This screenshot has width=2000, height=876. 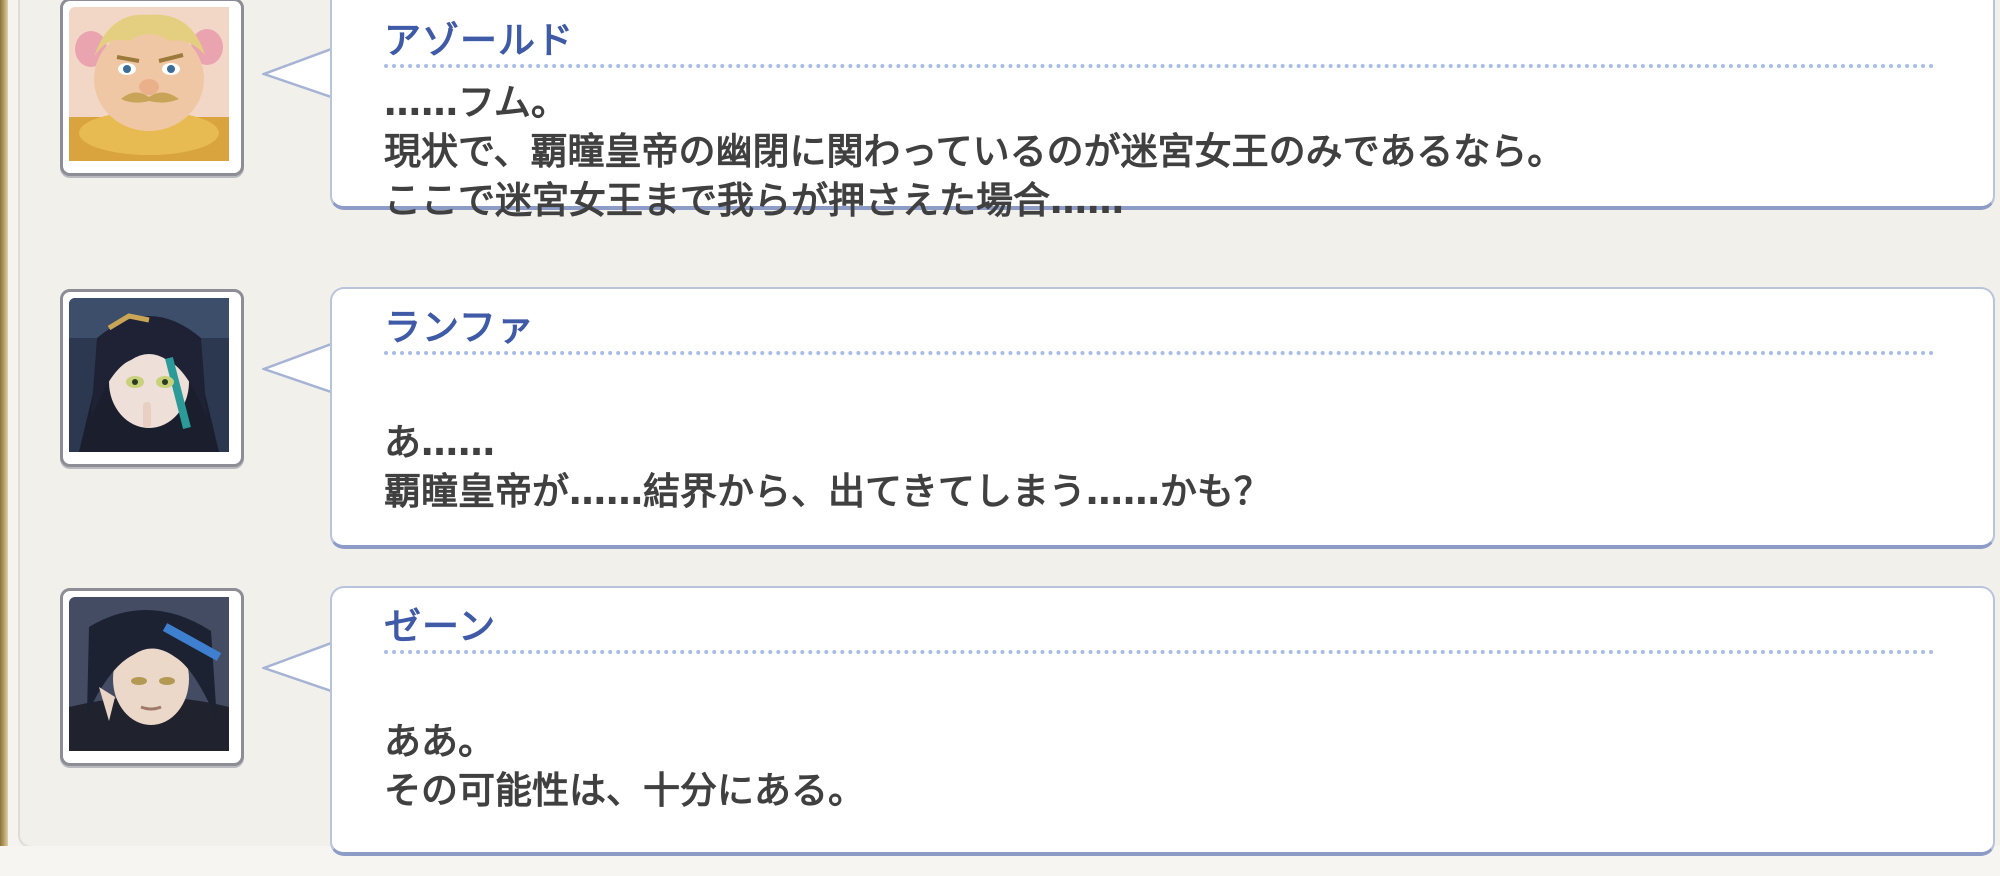 What do you see at coordinates (827, 442) in the screenshot?
I see `dialogue-text: あ…… 覇瞳皇帝が……結界から、出てきてしまう……かも？` at bounding box center [827, 442].